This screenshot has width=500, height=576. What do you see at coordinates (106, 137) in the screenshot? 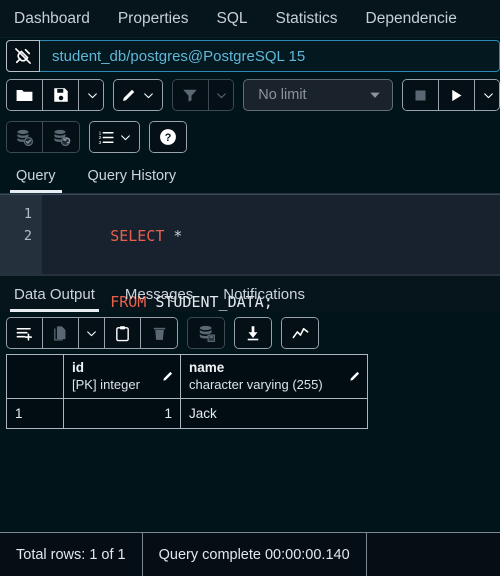
I see `numbered-list-icon: 123` at bounding box center [106, 137].